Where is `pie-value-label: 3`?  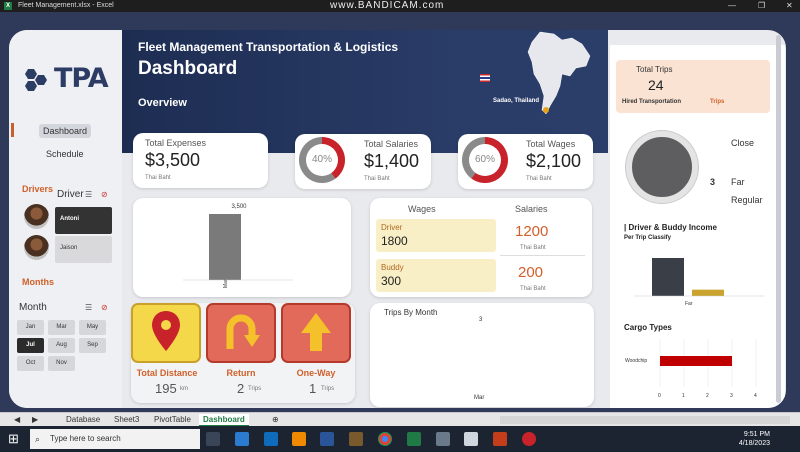
pie-value-label: 3 is located at coordinates (713, 182).